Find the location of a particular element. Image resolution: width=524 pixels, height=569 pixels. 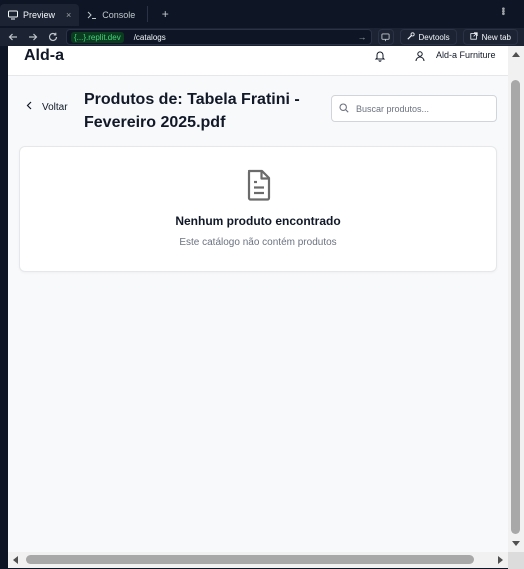

vertical-scrollbar is located at coordinates (516, 299).